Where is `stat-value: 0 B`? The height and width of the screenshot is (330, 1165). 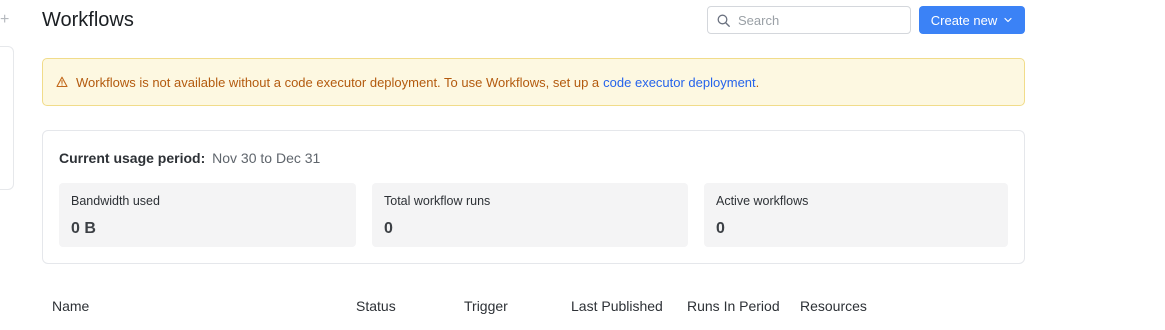 stat-value: 0 B is located at coordinates (83, 228).